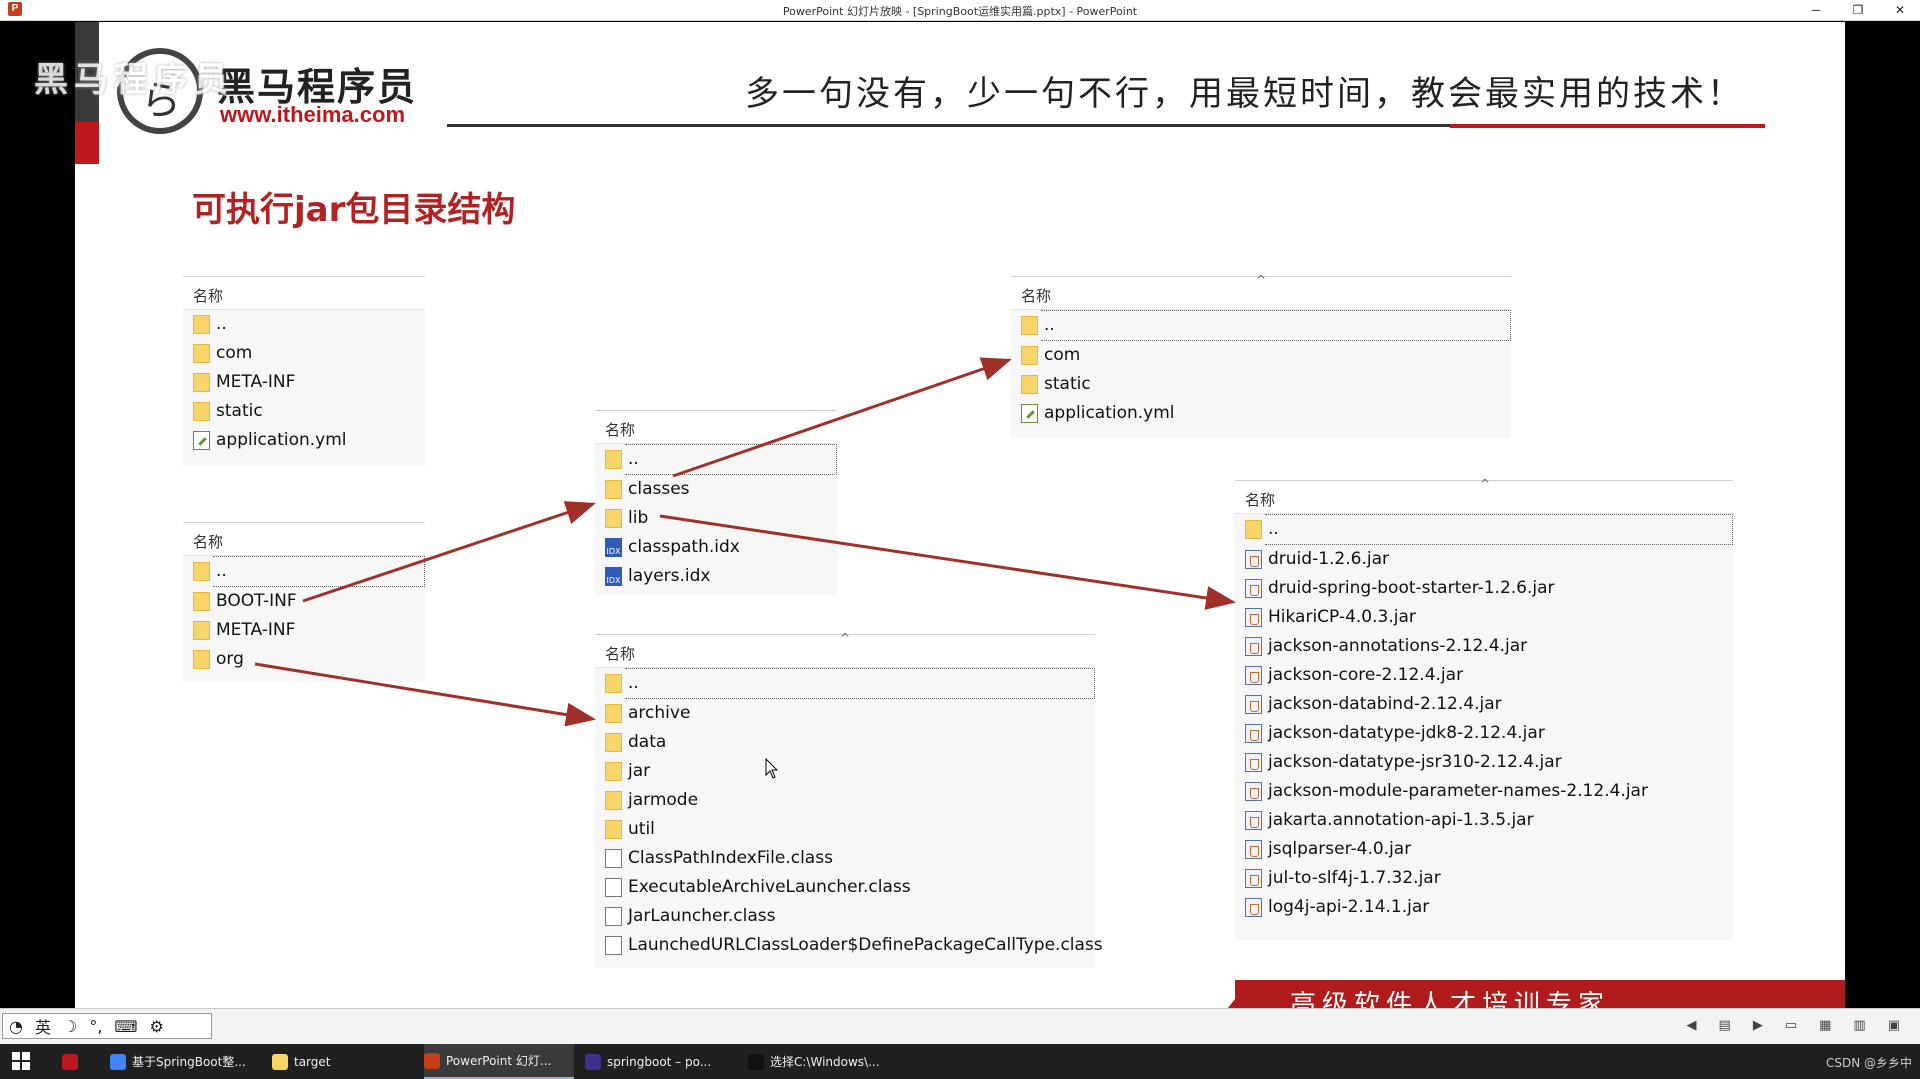  I want to click on ime-language-toggle: 英, so click(43, 1026).